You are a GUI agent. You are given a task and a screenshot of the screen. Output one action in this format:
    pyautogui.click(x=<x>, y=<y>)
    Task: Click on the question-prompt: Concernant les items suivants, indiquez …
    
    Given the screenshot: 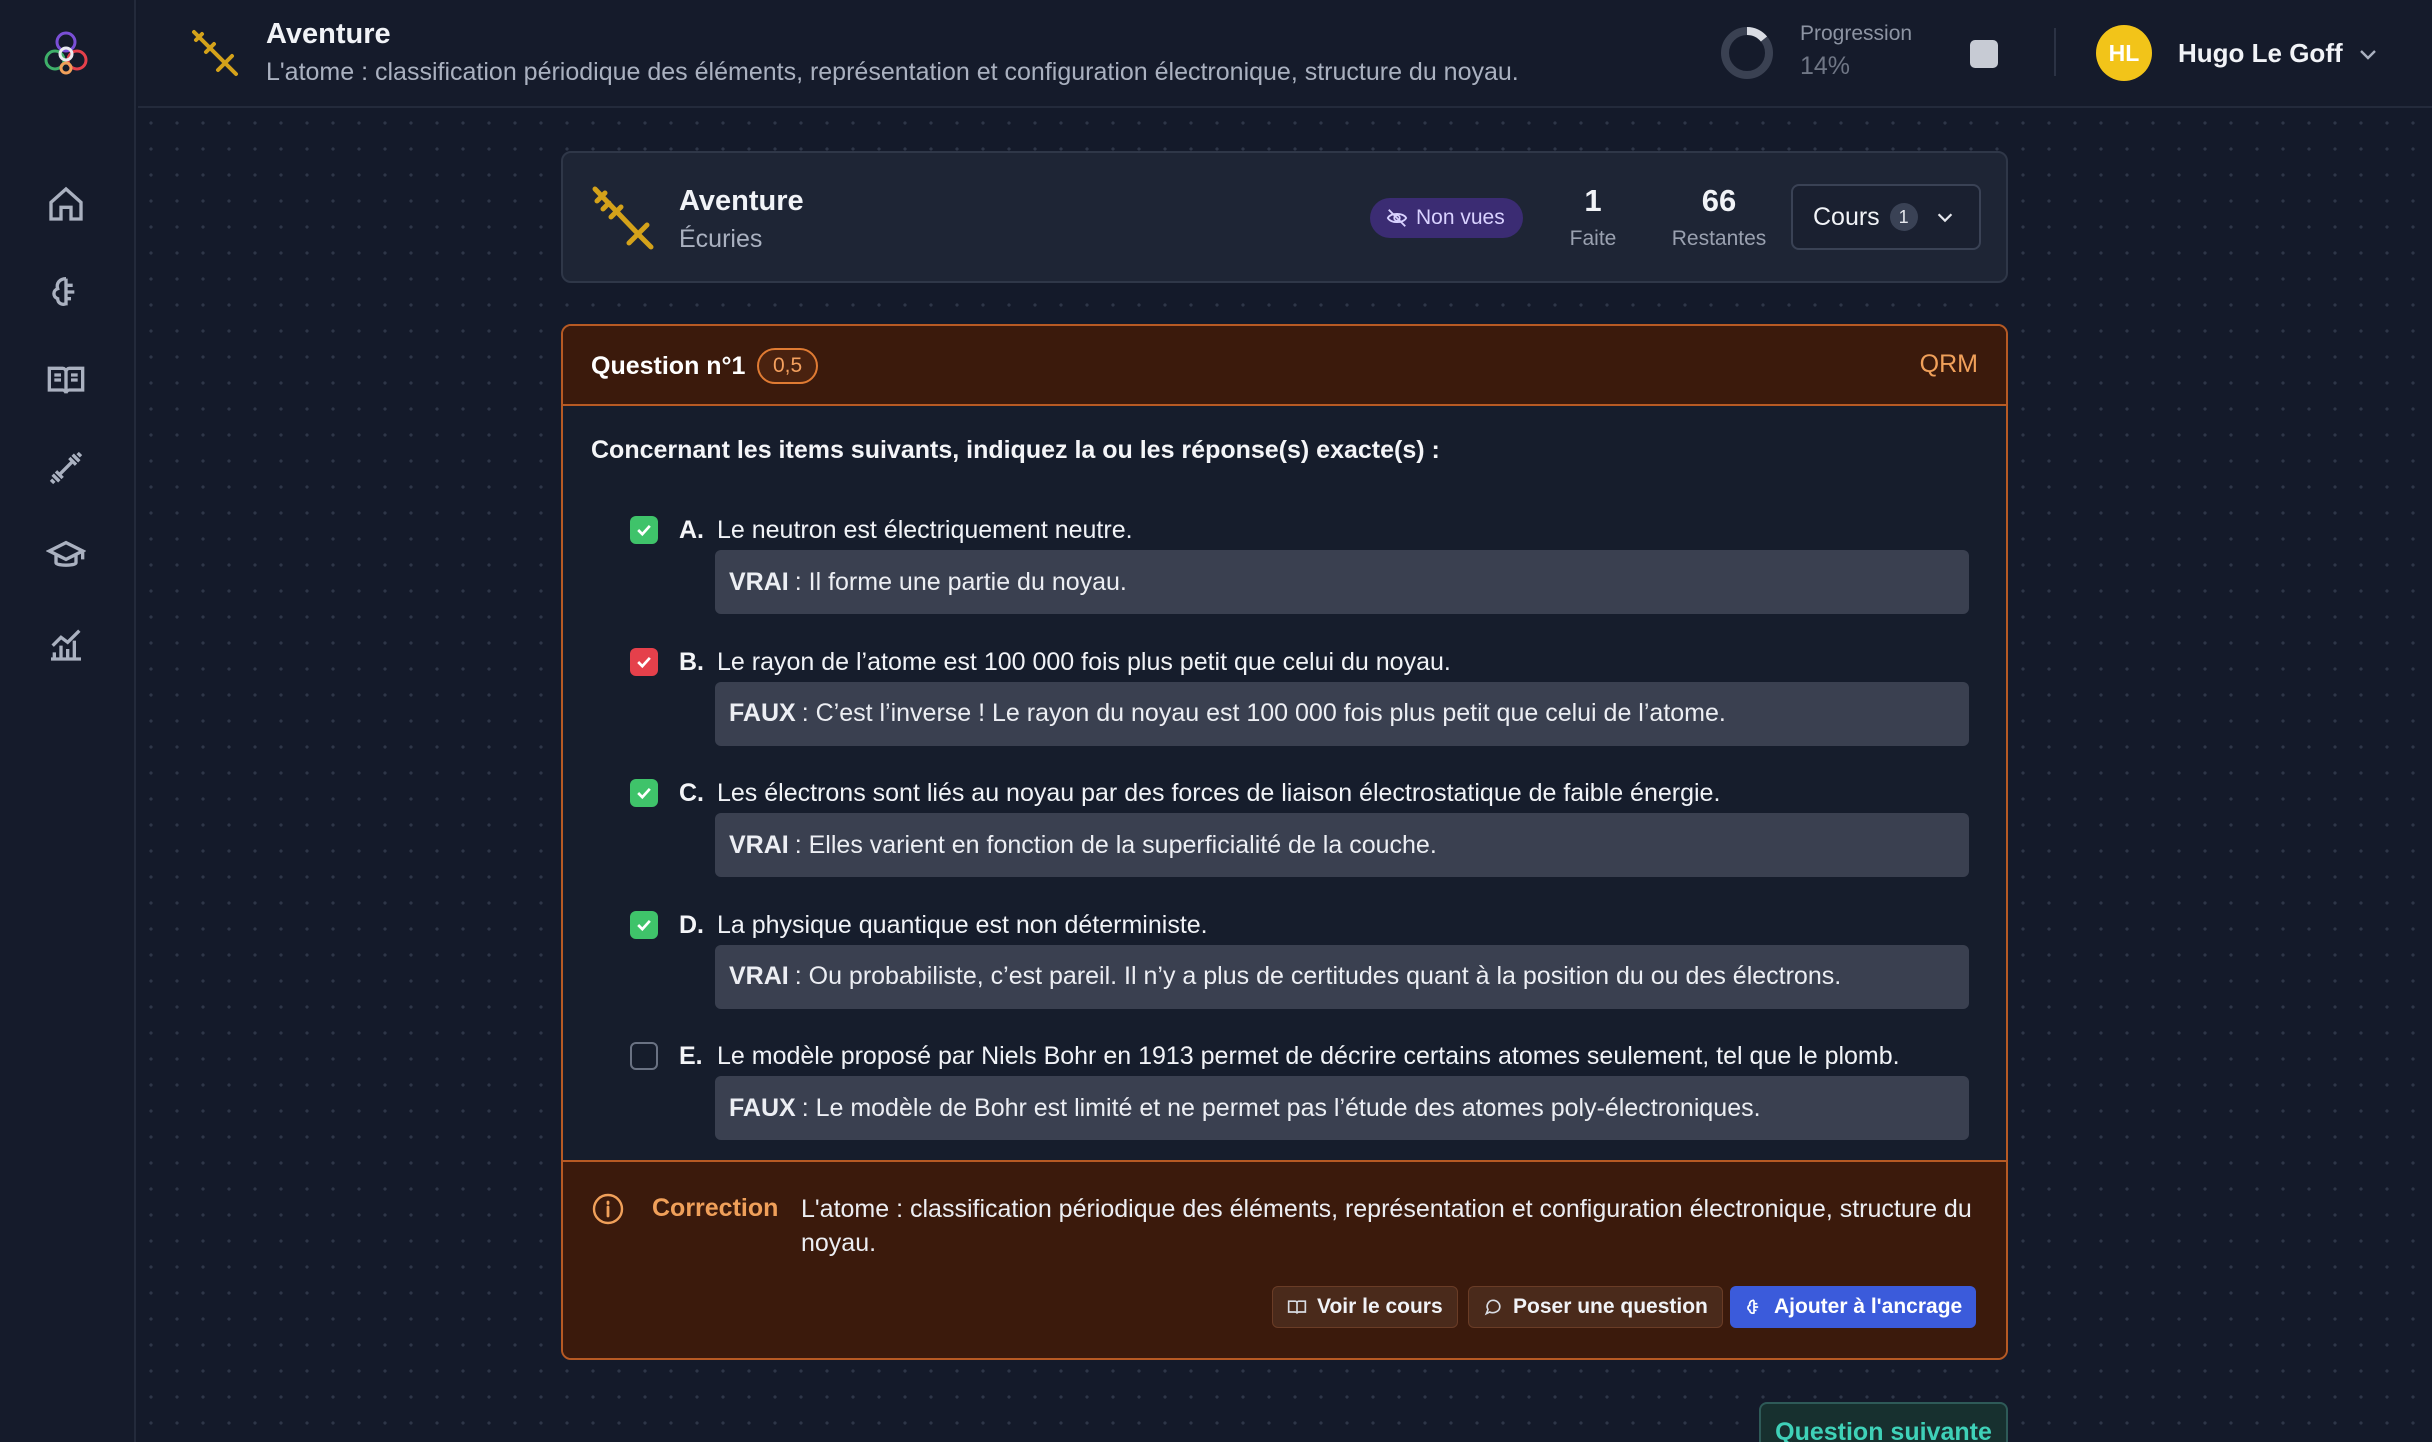 What is the action you would take?
    pyautogui.click(x=1015, y=450)
    